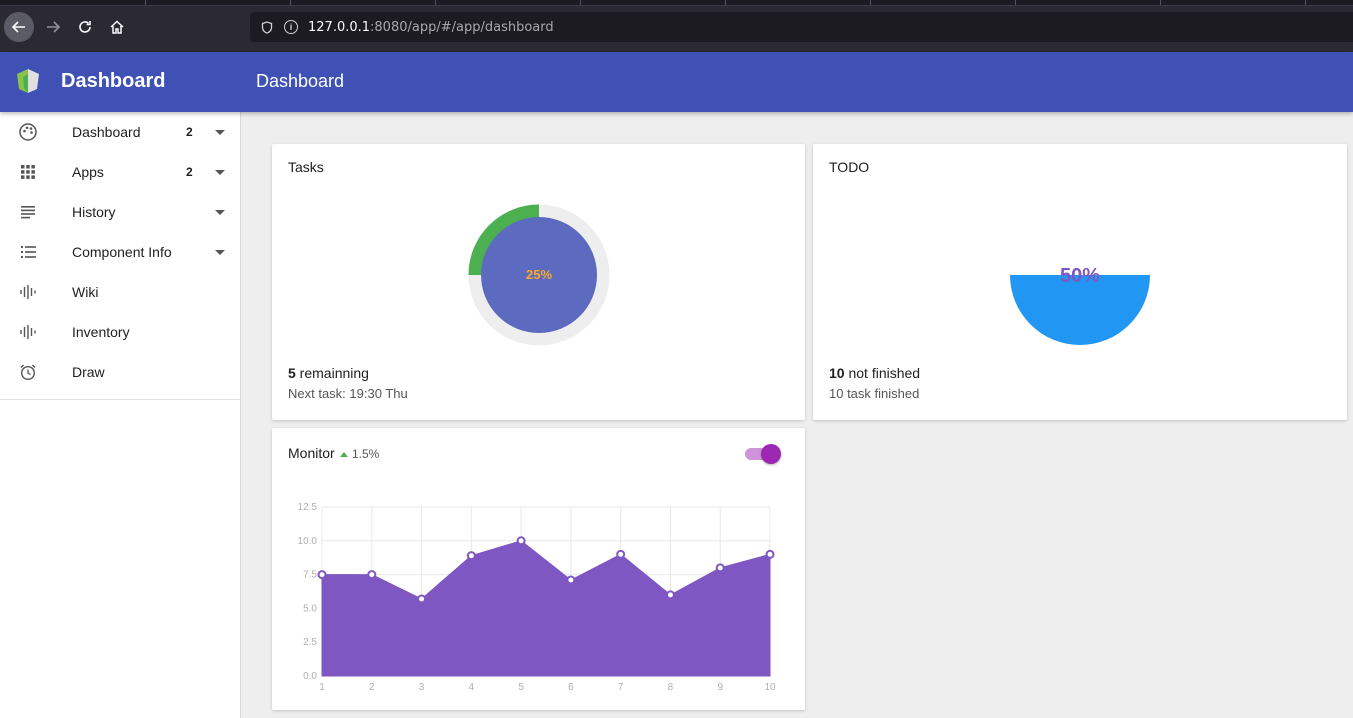 This screenshot has height=718, width=1353. What do you see at coordinates (521, 687) in the screenshot?
I see `x-tick-label: 5` at bounding box center [521, 687].